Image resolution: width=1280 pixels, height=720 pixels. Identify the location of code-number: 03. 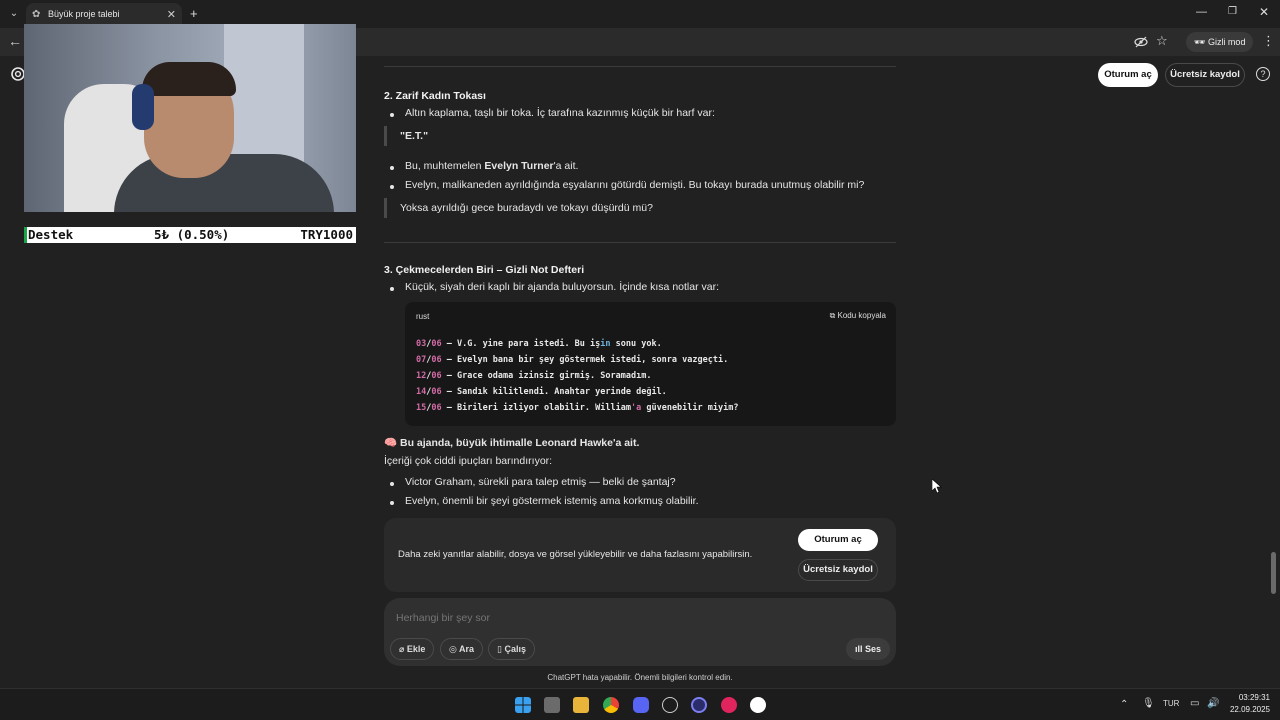
(421, 344).